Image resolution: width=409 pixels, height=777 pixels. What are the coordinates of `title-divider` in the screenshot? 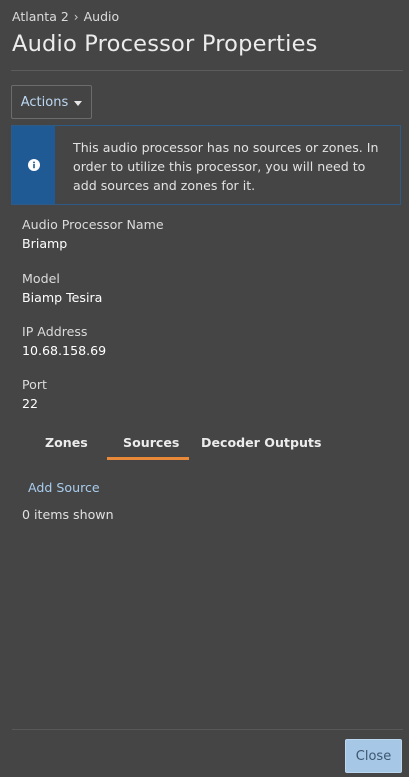 It's located at (207, 70).